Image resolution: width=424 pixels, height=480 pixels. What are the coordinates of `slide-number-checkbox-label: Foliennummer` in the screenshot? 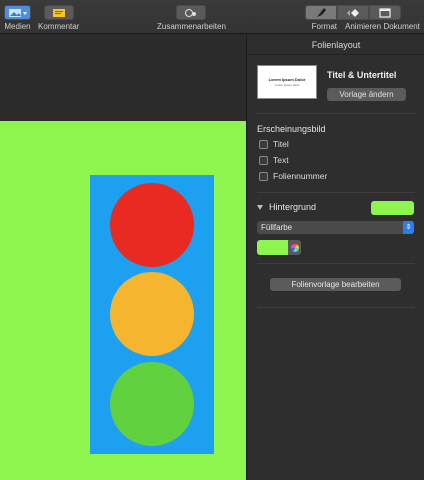 It's located at (300, 176).